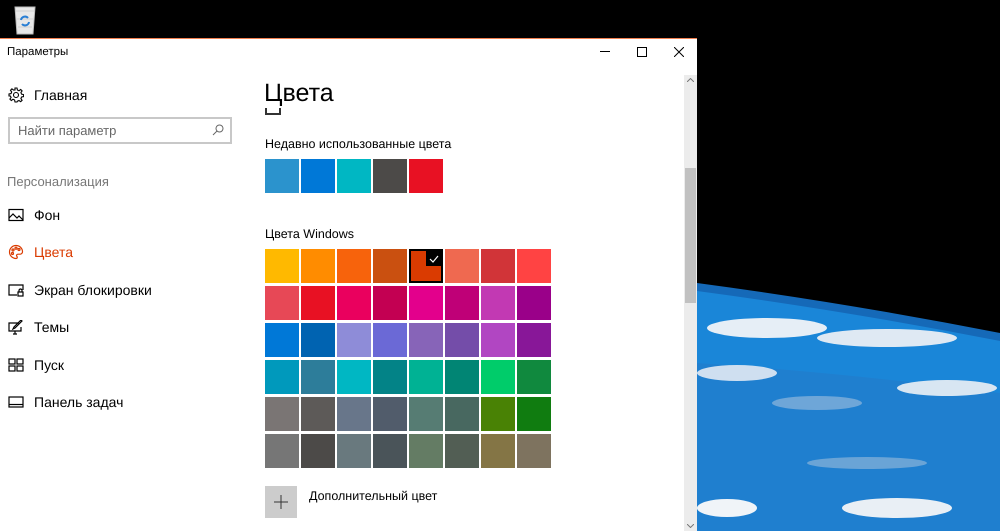 Image resolution: width=1000 pixels, height=531 pixels. I want to click on add-color-button, so click(281, 502).